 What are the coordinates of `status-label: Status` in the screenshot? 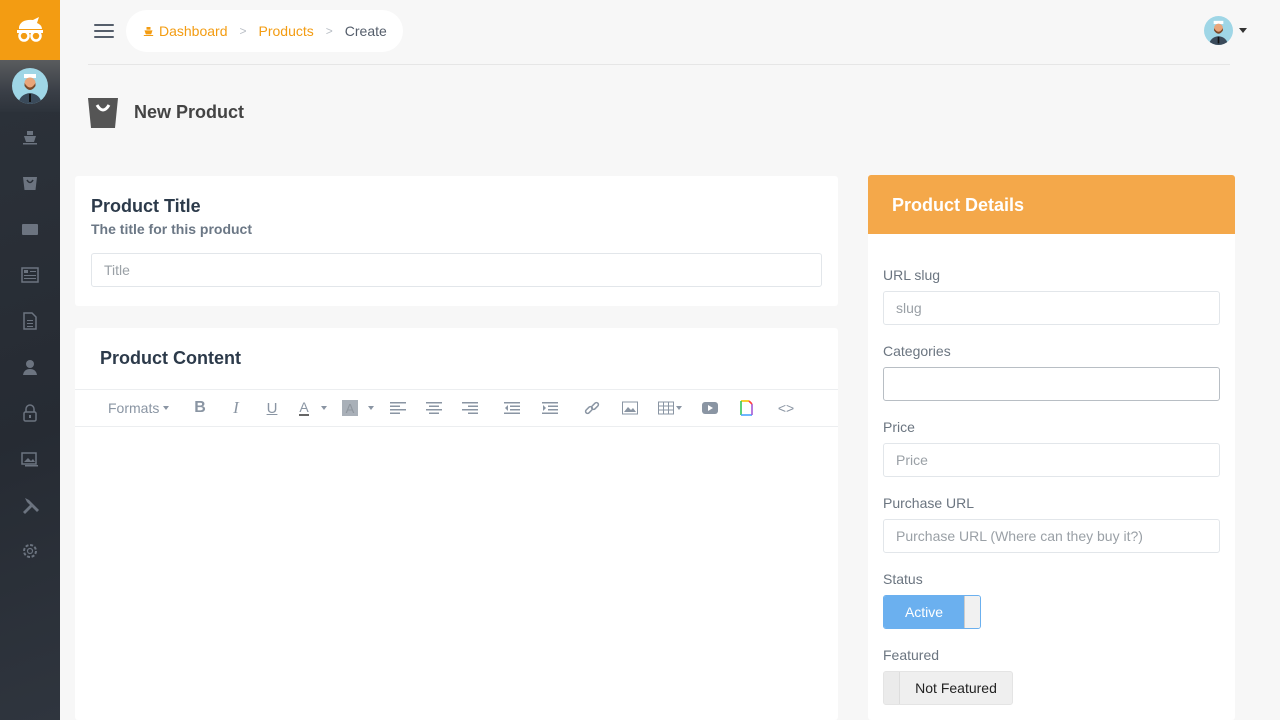 It's located at (903, 579).